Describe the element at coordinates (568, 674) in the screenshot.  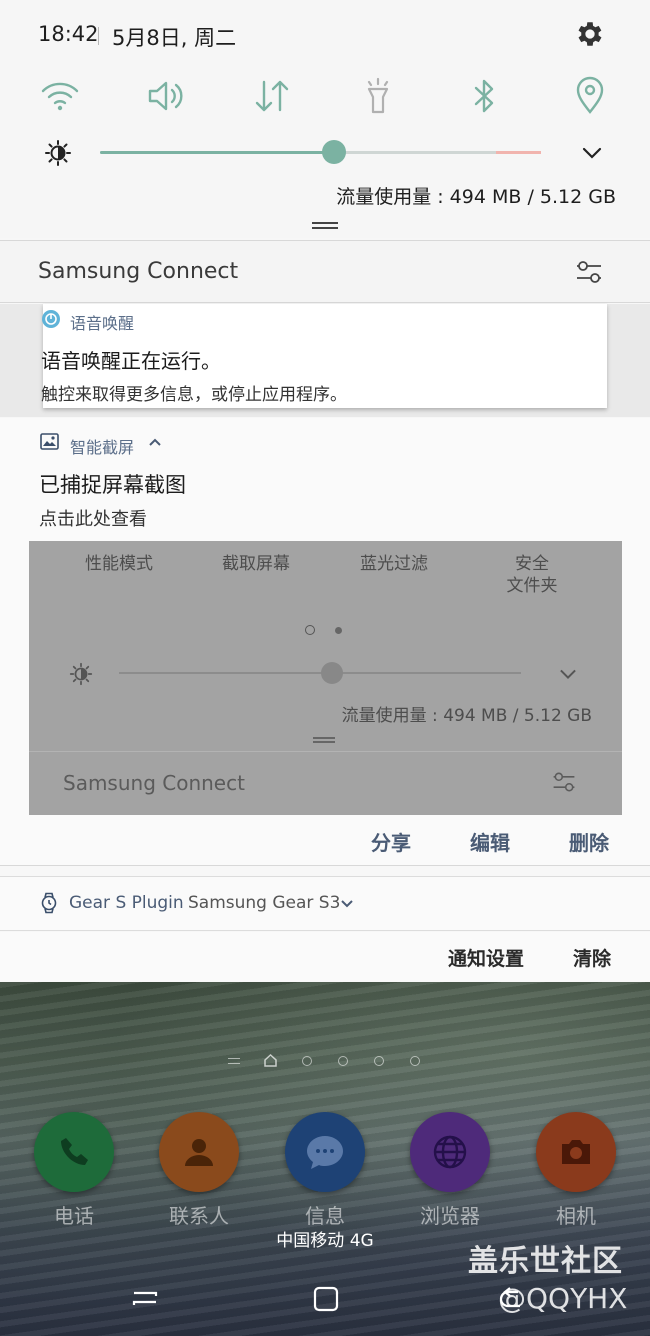
I see `preview-chevron-down-icon` at that location.